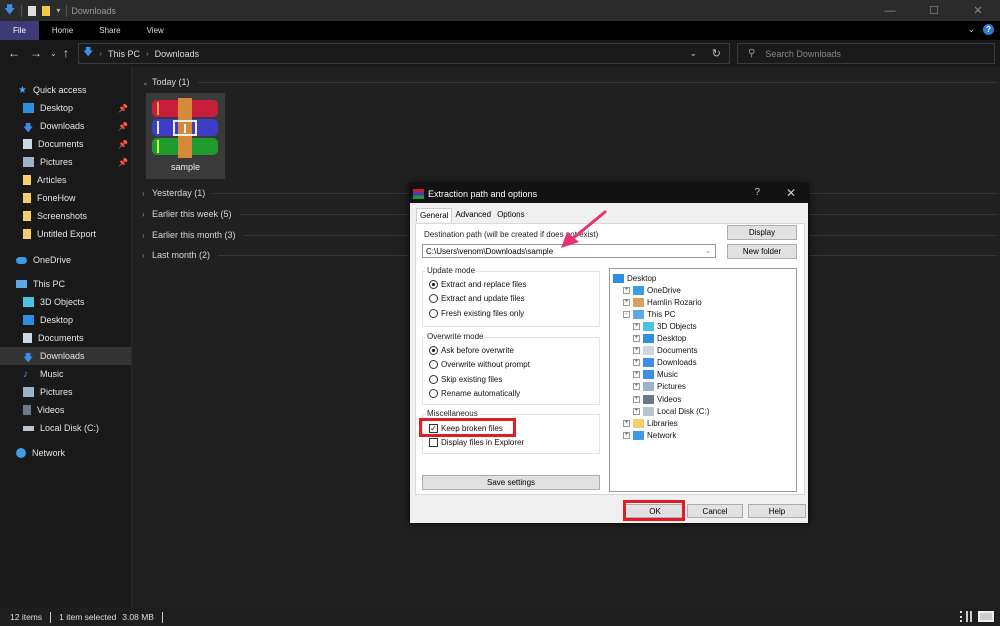  Describe the element at coordinates (124, 54) in the screenshot. I see `breadcrumb-this-pc: This PC` at that location.